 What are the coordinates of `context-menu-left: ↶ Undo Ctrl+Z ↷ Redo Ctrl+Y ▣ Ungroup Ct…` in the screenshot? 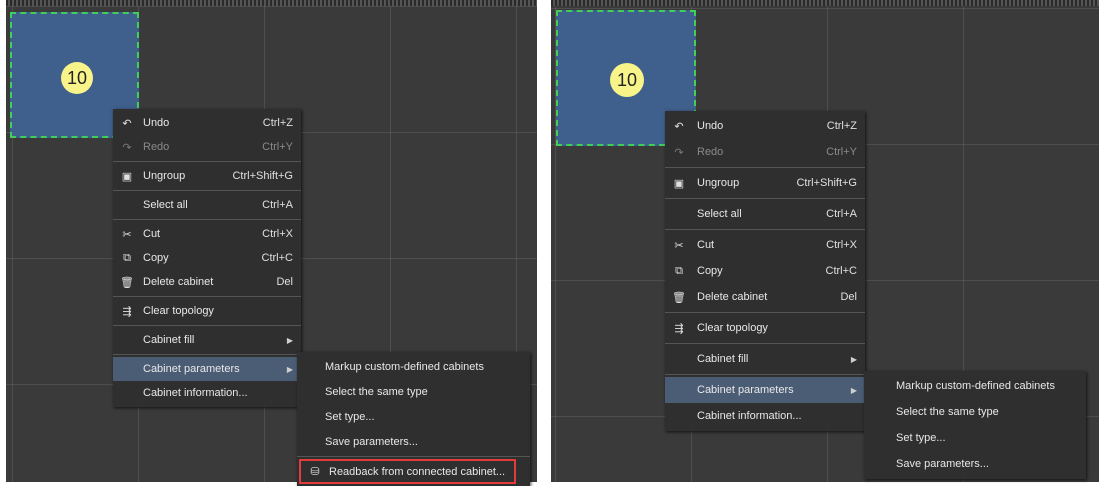 It's located at (207, 258).